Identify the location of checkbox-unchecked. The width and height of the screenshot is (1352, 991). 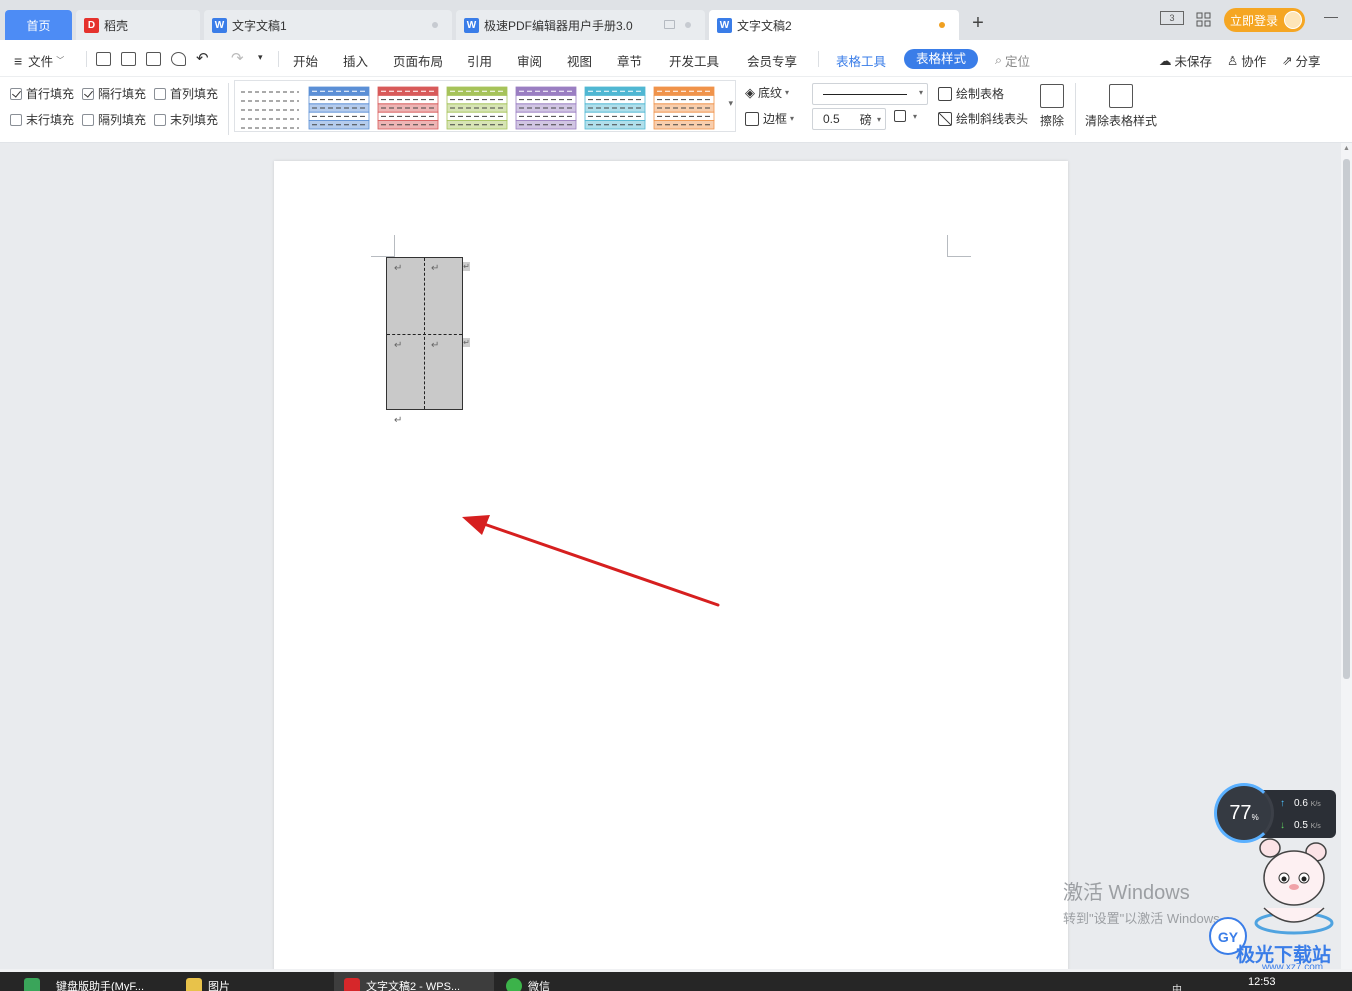
(88, 119).